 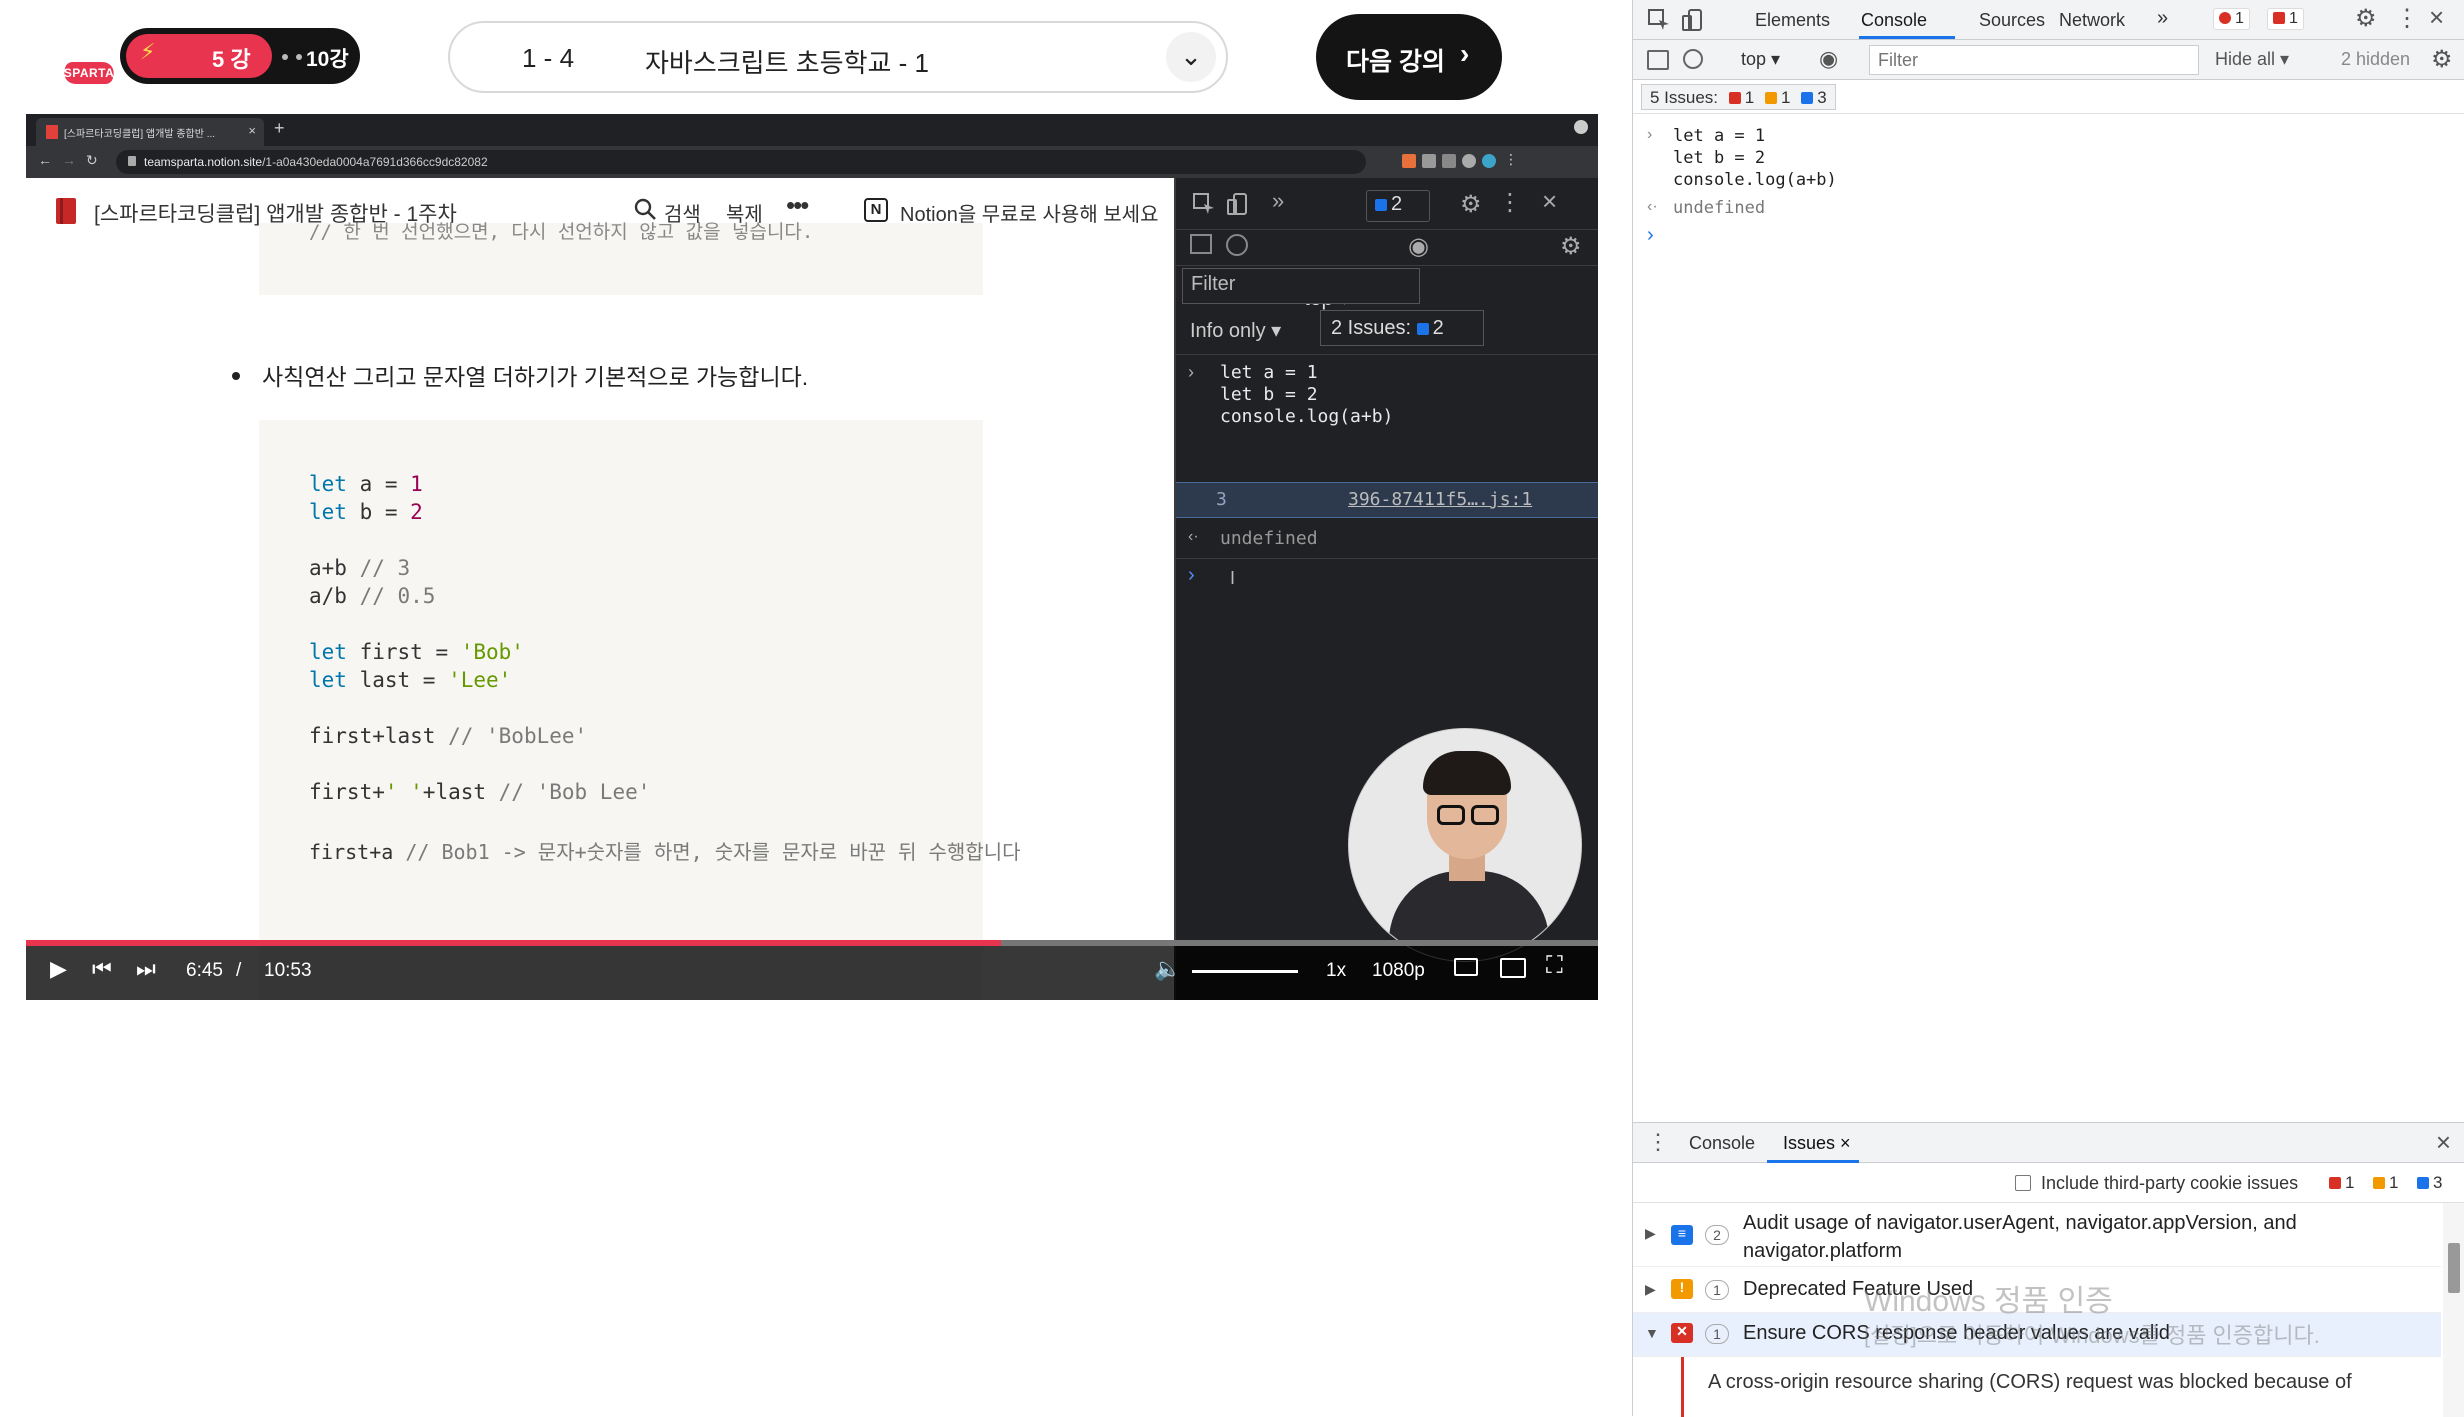 I want to click on lesson-progress-pill: ⚡ 5 강 10강, so click(x=240, y=56).